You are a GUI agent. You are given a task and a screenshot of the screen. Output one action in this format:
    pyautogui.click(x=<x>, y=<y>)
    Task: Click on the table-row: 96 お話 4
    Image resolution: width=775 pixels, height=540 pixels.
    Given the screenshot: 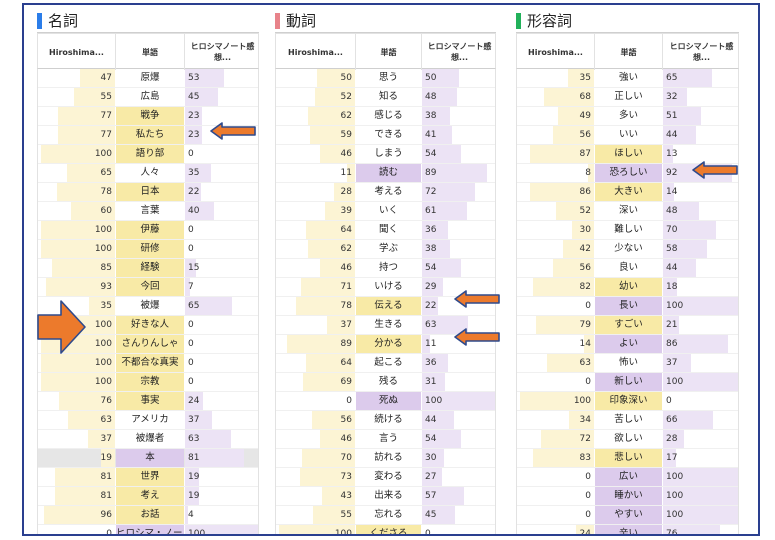 What is the action you would take?
    pyautogui.click(x=148, y=515)
    